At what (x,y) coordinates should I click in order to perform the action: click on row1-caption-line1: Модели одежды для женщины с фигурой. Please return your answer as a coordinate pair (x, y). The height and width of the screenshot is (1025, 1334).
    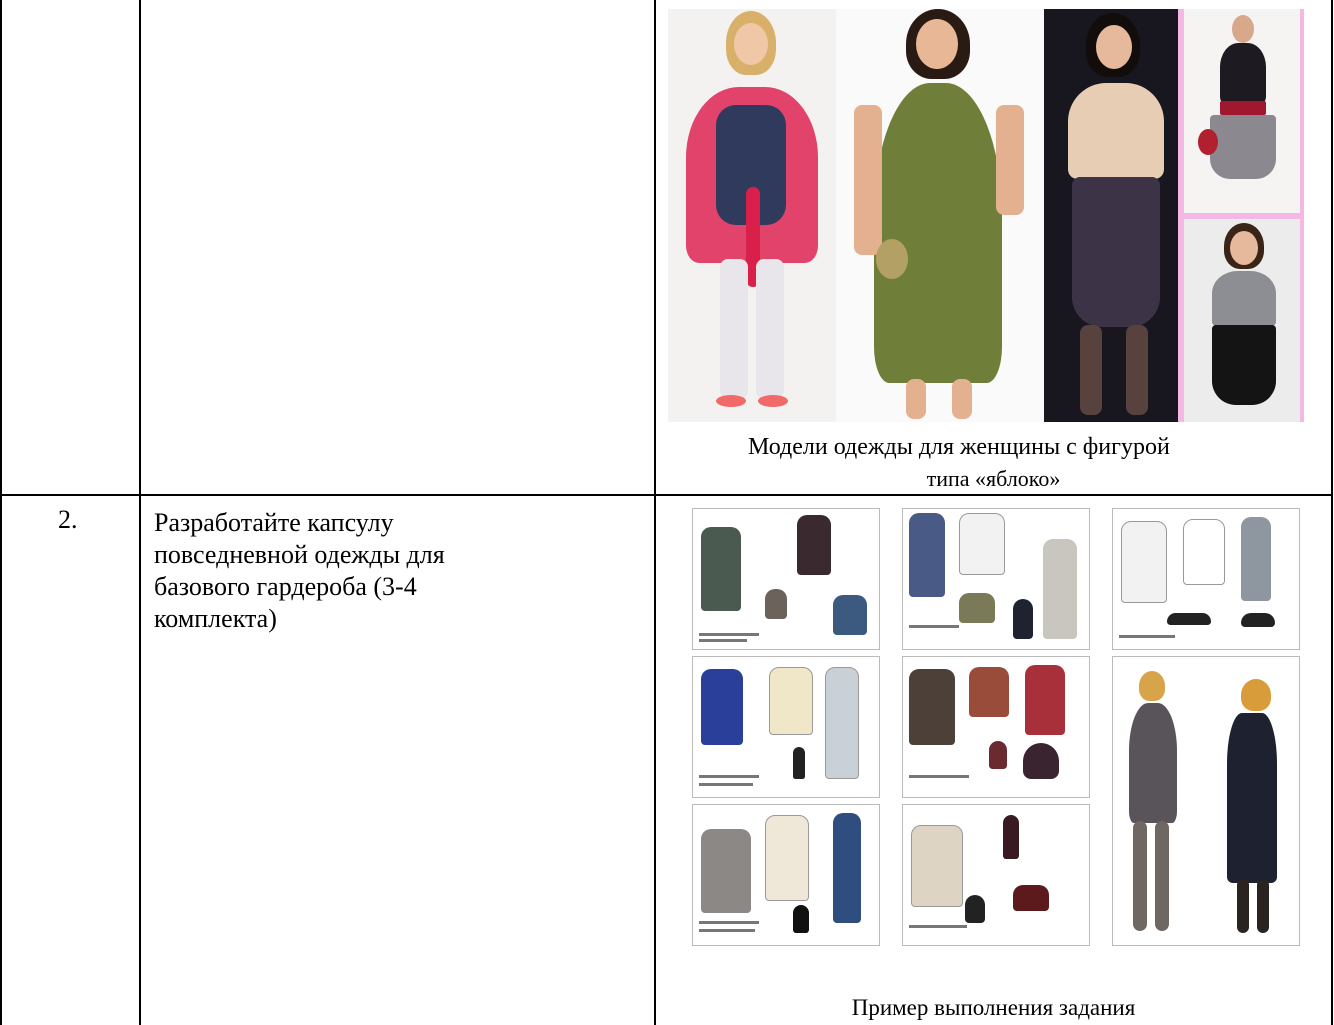
    Looking at the image, I should click on (959, 447).